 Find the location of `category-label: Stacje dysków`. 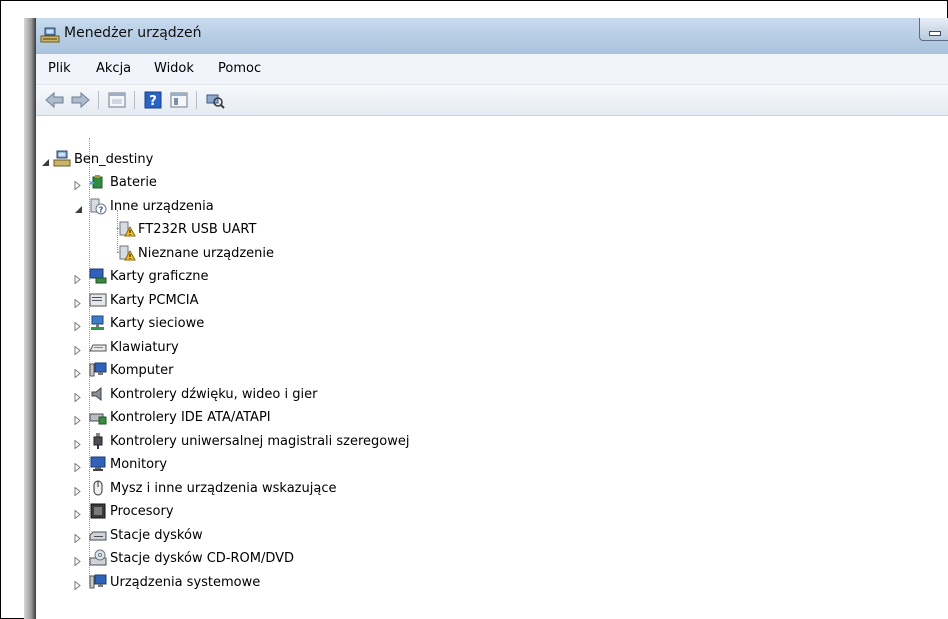

category-label: Stacje dysków is located at coordinates (156, 535).